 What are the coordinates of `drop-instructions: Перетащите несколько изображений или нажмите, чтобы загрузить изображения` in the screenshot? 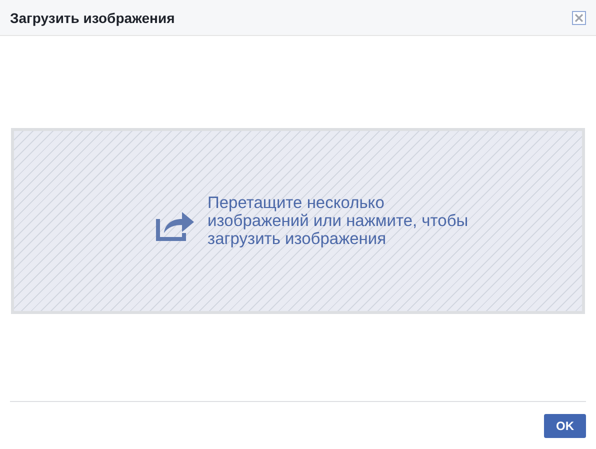 It's located at (339, 221).